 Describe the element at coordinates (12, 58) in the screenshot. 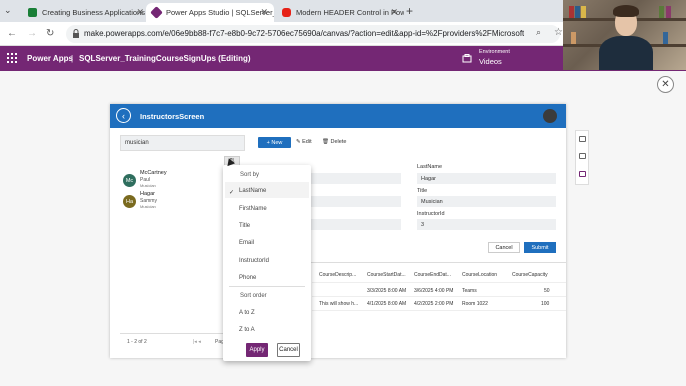

I see `app-launcher-waffle-icon` at that location.